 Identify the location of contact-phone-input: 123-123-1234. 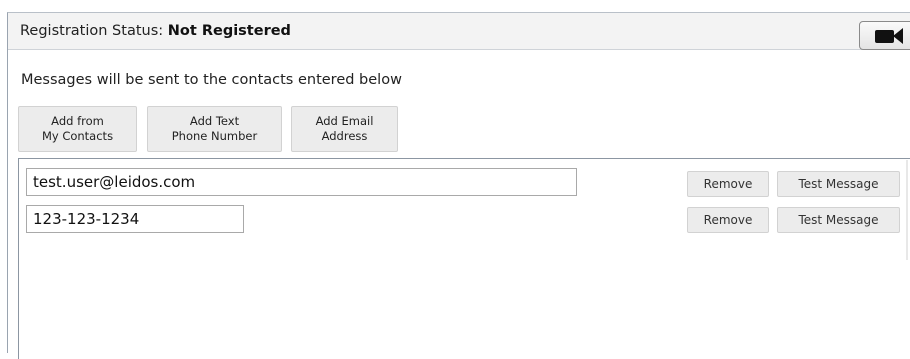
(135, 219).